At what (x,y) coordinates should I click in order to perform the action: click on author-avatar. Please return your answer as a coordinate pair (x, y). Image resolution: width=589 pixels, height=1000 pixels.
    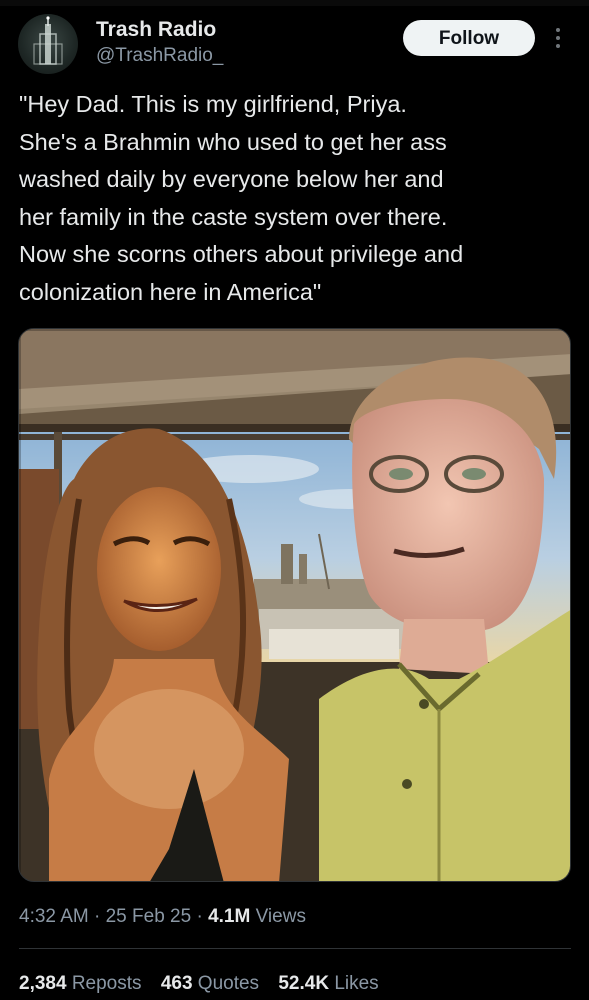
    Looking at the image, I should click on (48, 44).